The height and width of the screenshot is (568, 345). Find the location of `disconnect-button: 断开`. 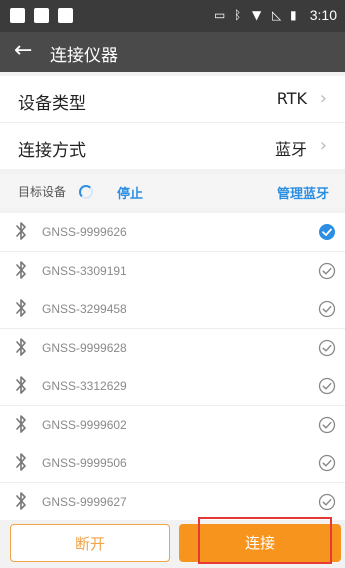

disconnect-button: 断开 is located at coordinates (90, 543).